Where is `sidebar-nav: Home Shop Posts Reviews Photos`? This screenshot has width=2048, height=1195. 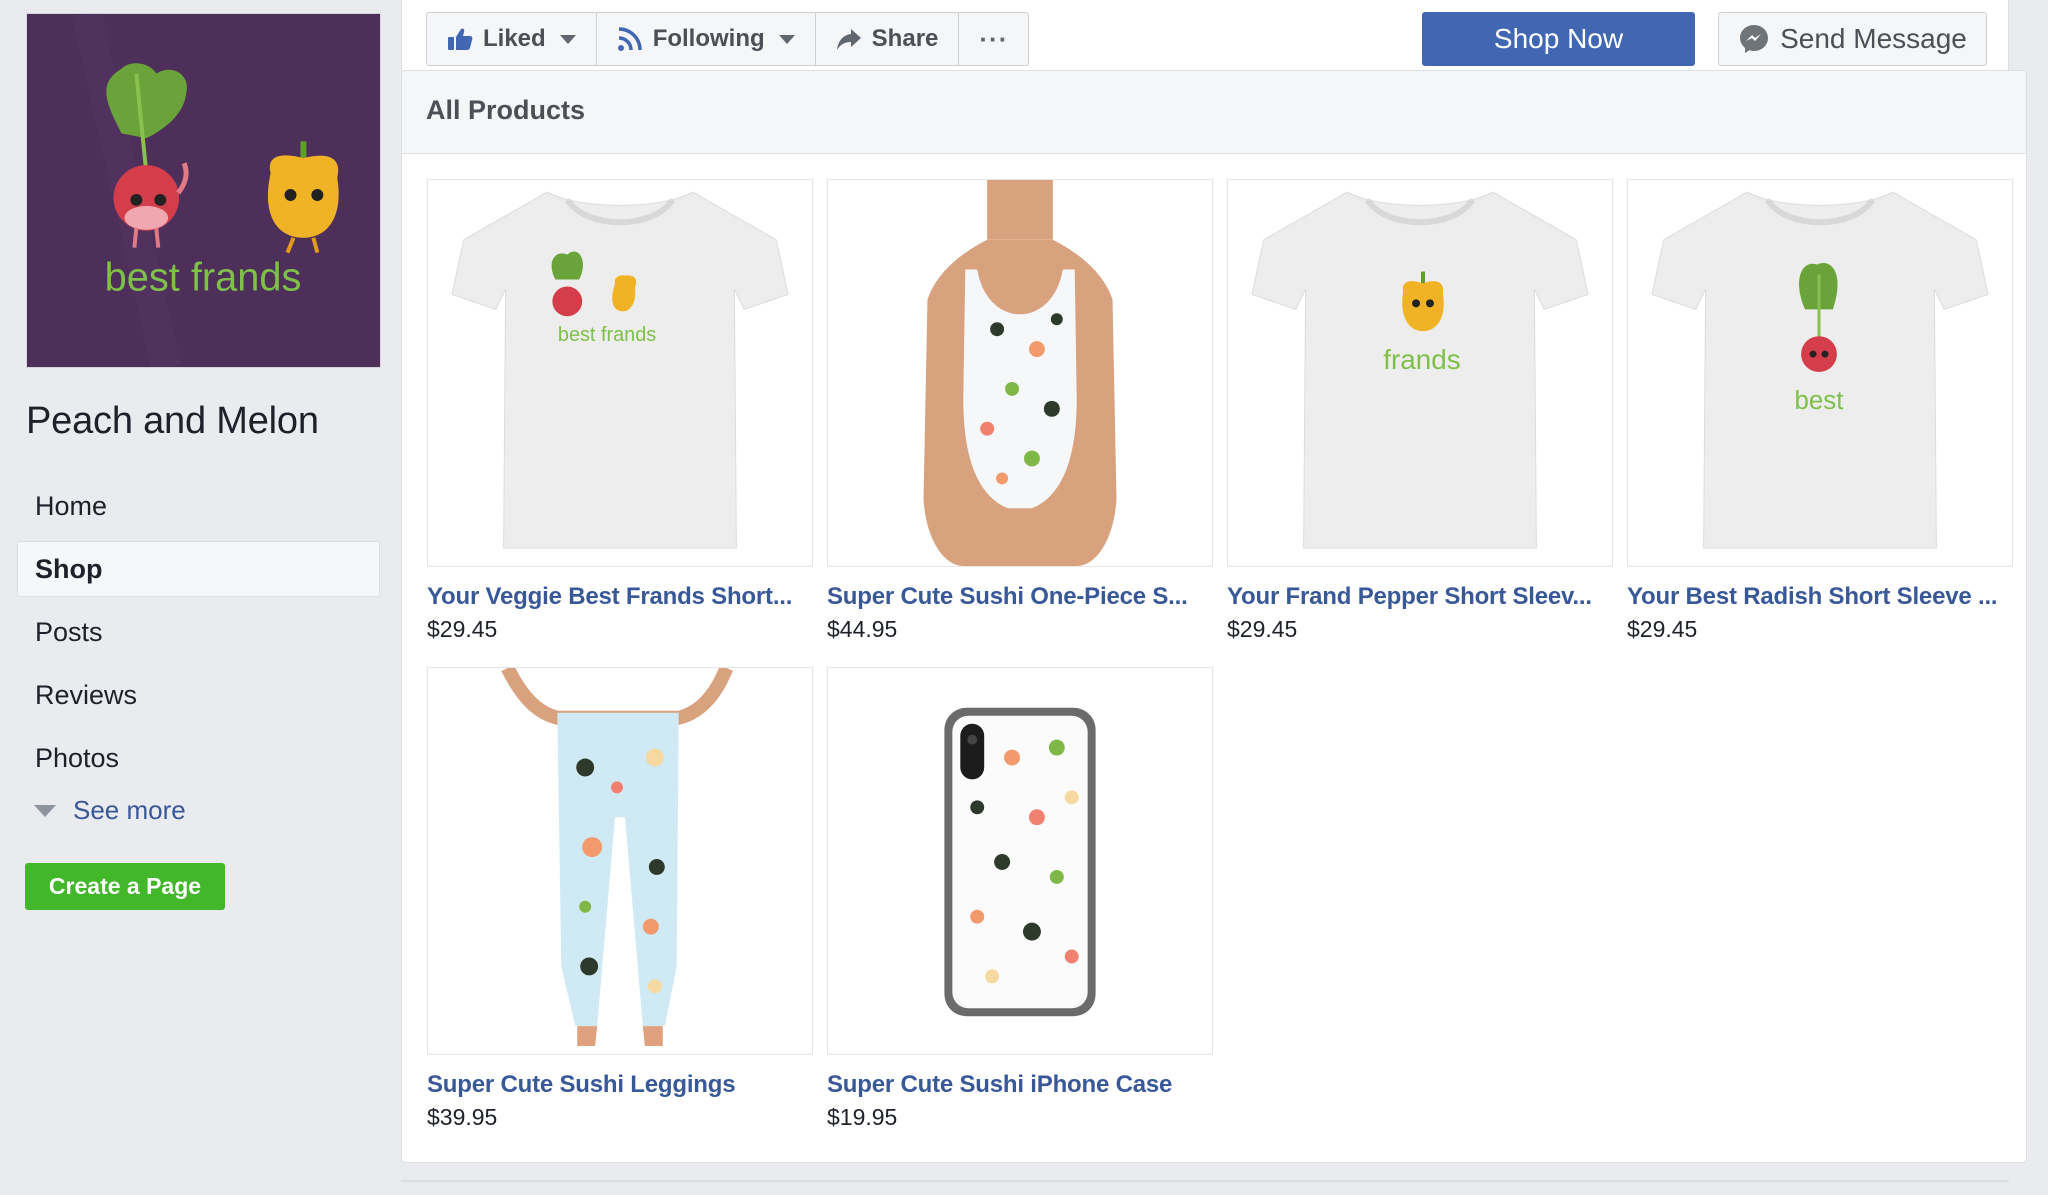
sidebar-nav: Home Shop Posts Reviews Photos is located at coordinates (198, 635).